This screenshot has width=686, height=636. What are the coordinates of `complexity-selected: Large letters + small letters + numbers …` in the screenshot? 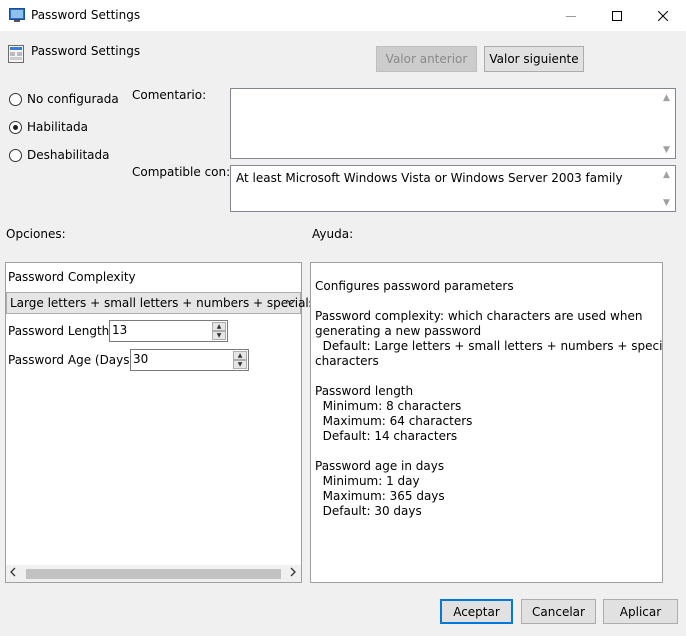 It's located at (163, 303).